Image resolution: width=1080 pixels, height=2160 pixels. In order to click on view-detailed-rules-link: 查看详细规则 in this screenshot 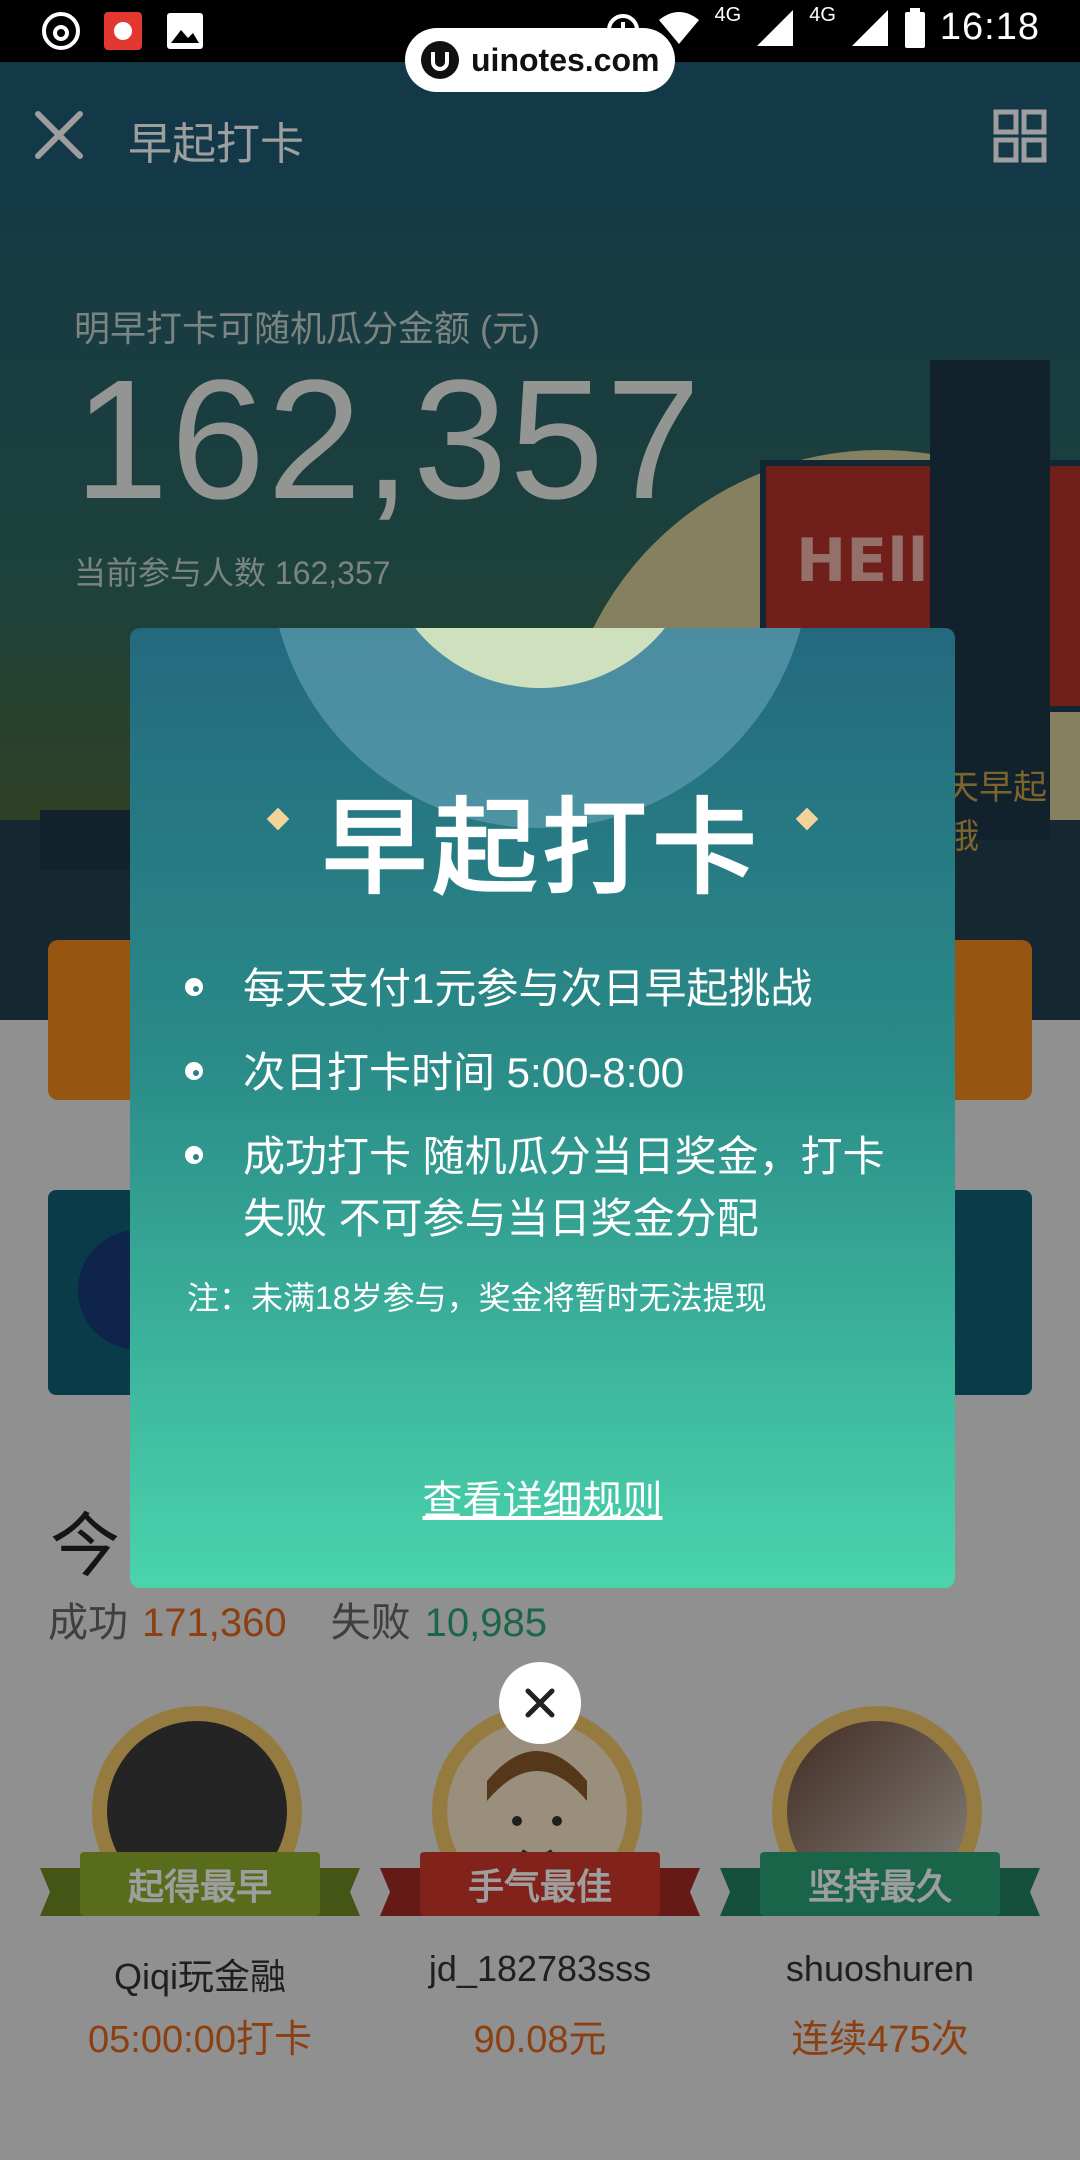, I will do `click(542, 1497)`.